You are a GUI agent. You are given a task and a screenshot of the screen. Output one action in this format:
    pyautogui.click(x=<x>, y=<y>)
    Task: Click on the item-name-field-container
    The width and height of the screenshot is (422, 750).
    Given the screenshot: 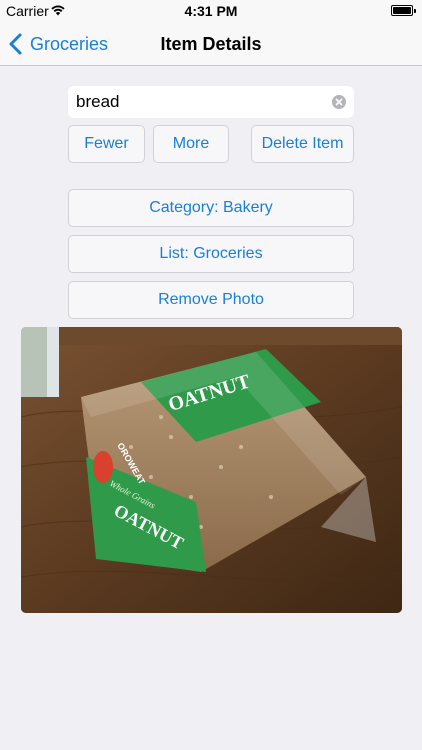 What is the action you would take?
    pyautogui.click(x=211, y=102)
    